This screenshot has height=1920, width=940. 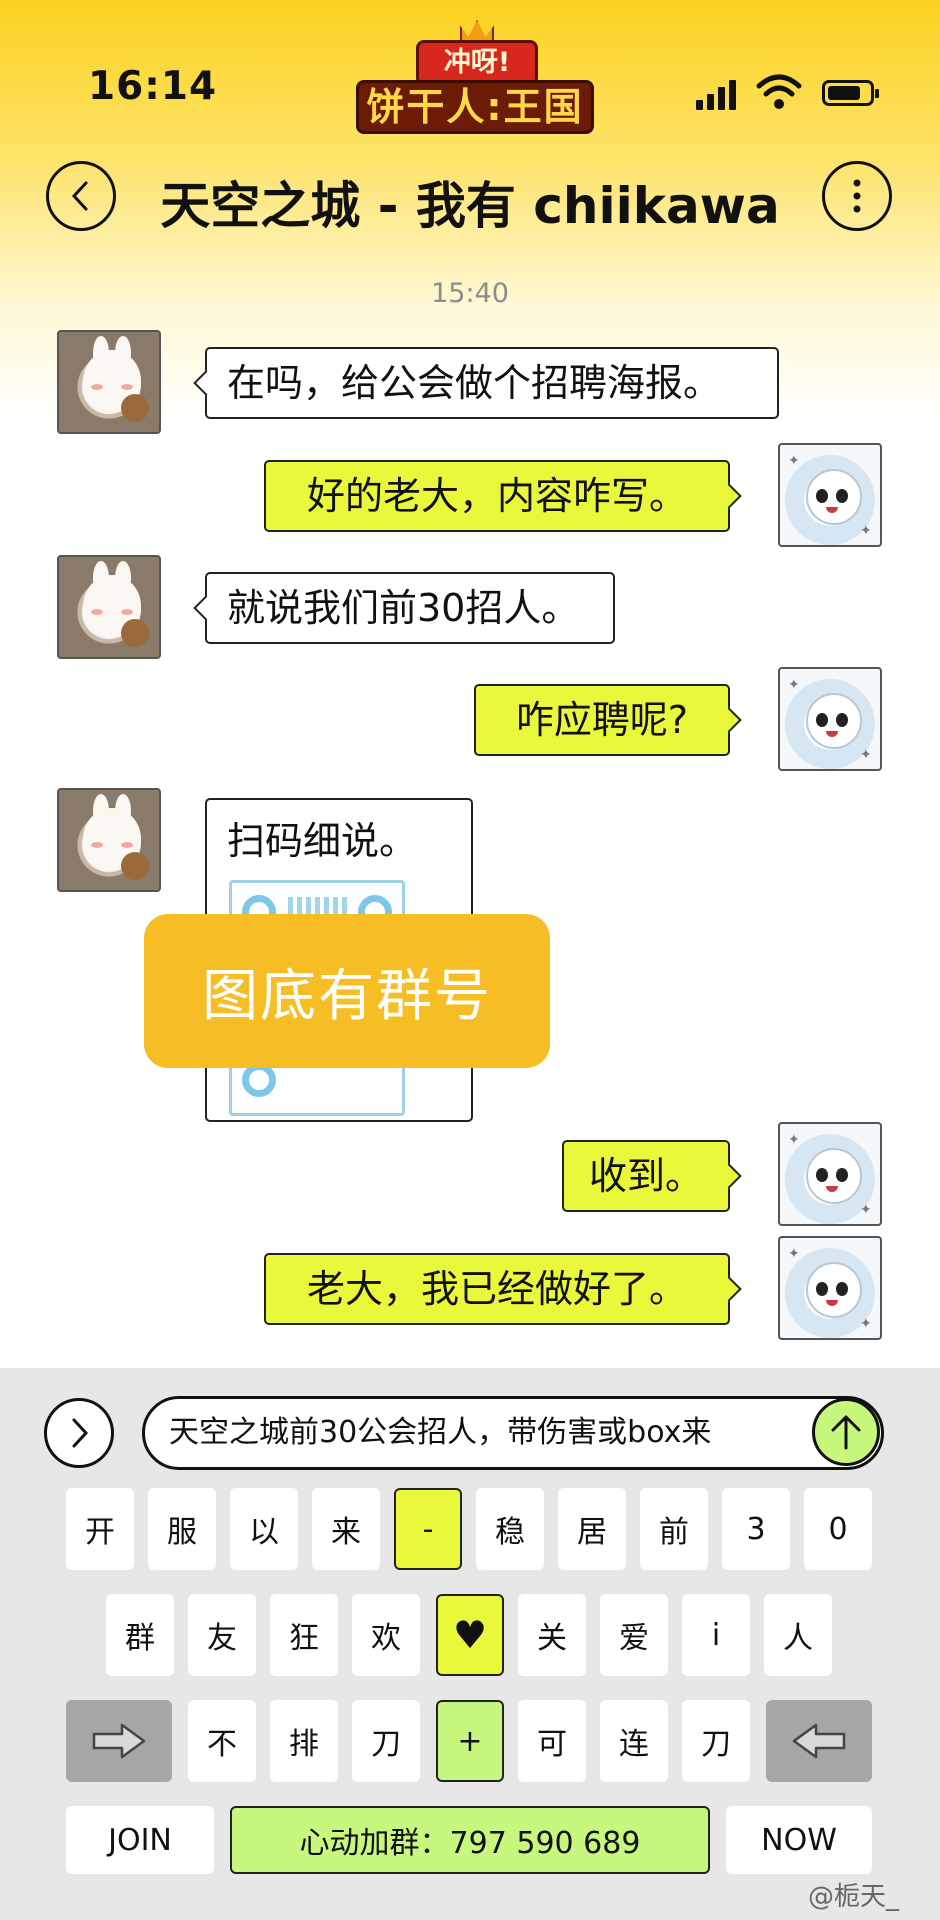 What do you see at coordinates (838, 1529) in the screenshot?
I see `key: 0` at bounding box center [838, 1529].